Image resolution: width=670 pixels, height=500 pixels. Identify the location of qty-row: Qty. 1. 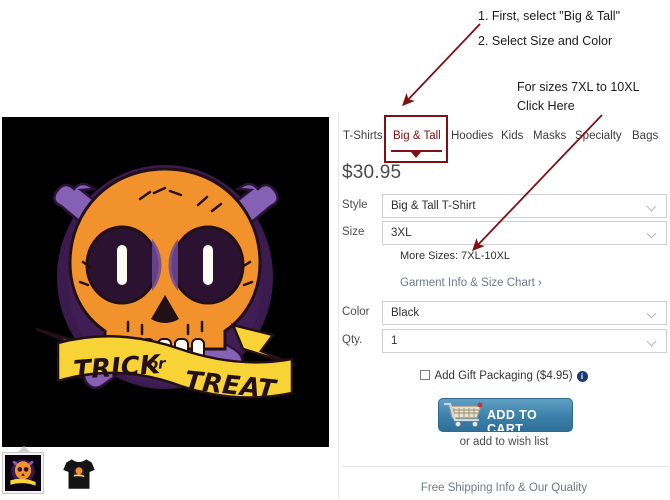
(504, 341).